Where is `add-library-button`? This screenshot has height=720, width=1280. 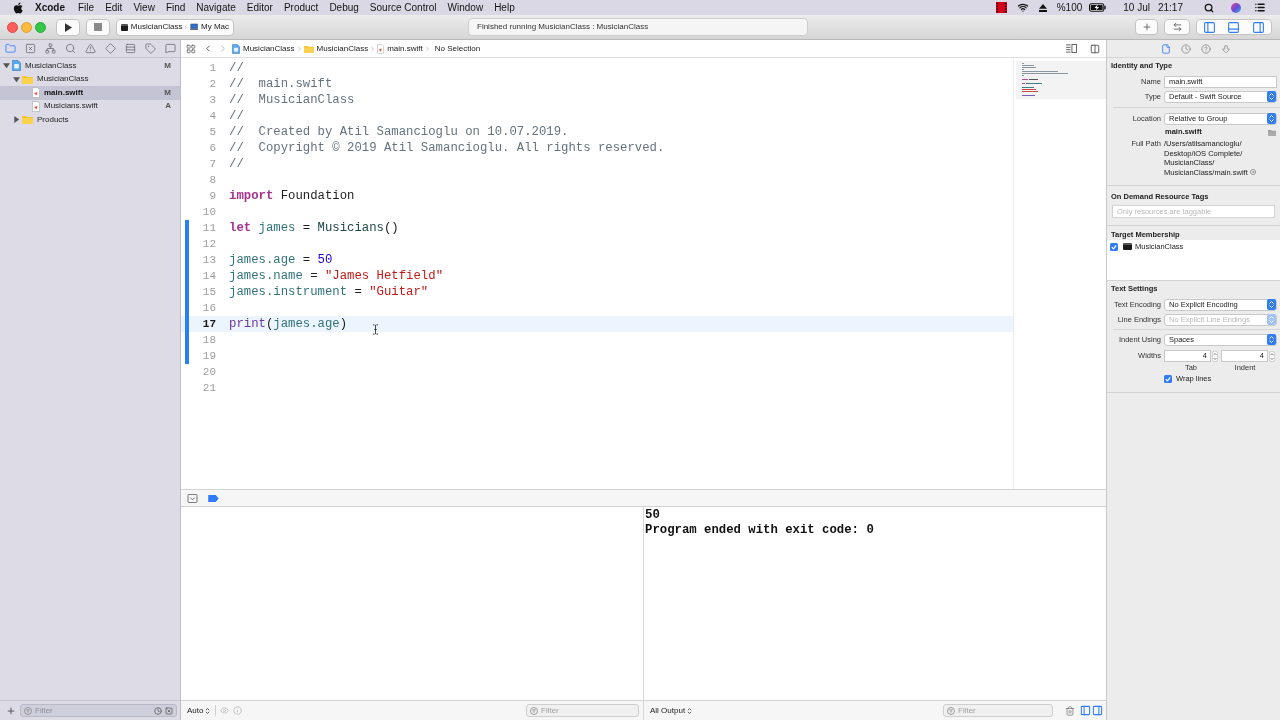
add-library-button is located at coordinates (1146, 27).